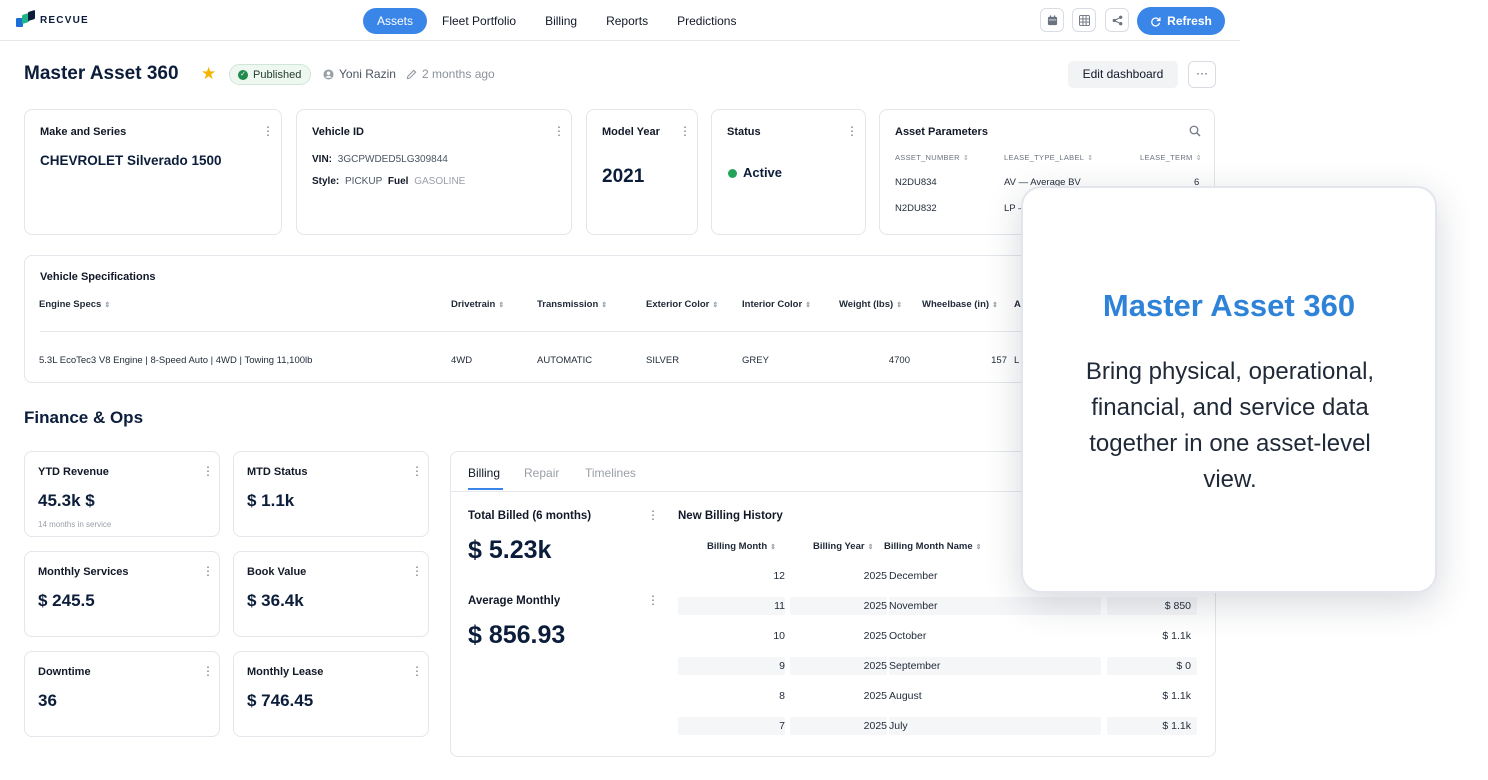  What do you see at coordinates (1017, 304) in the screenshot?
I see `column-header: A` at bounding box center [1017, 304].